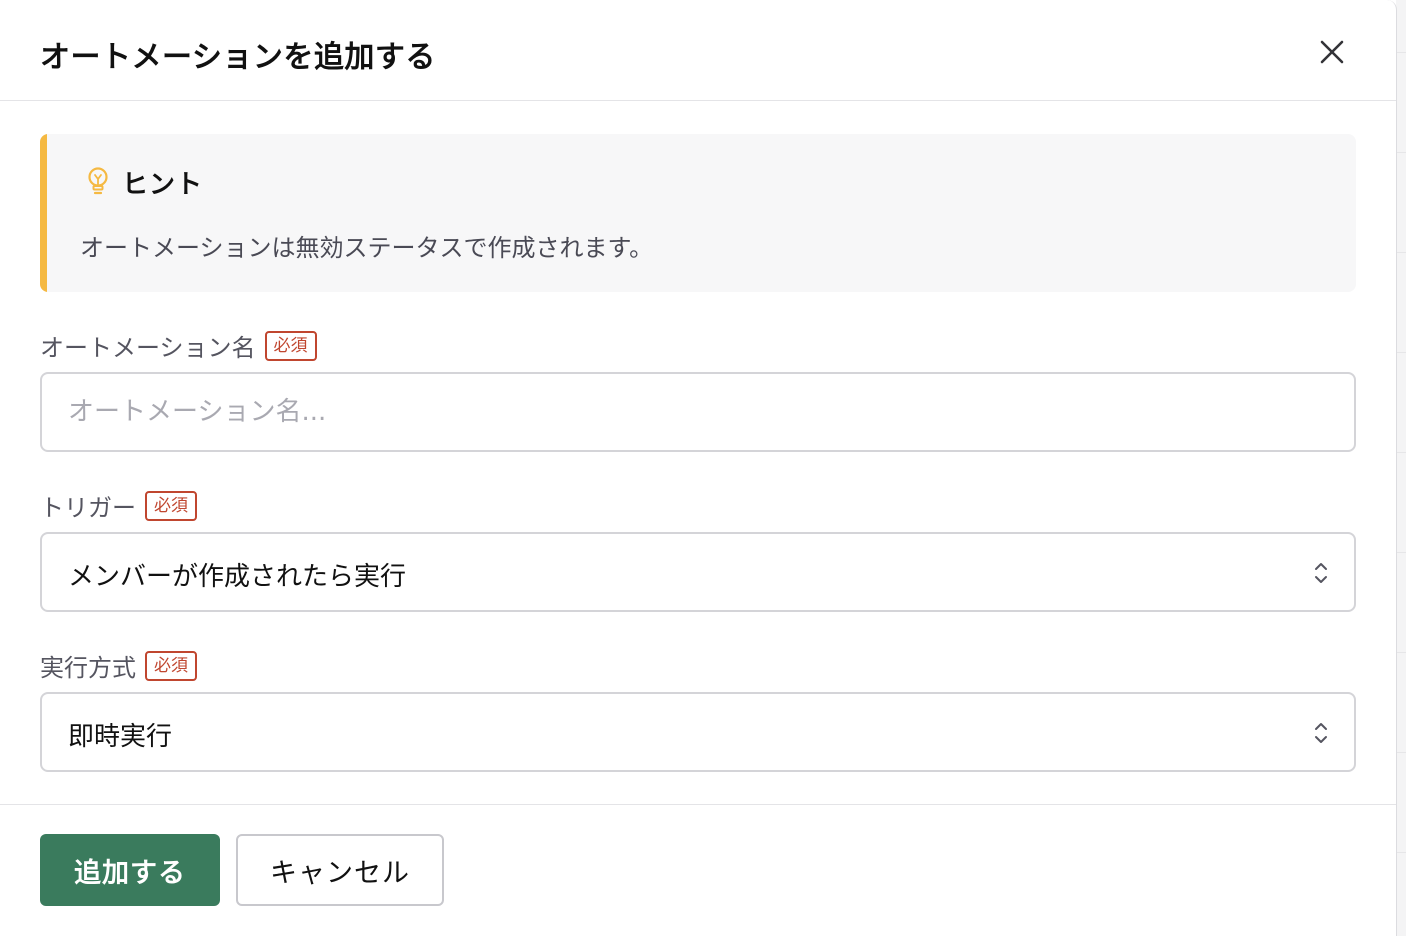 Image resolution: width=1406 pixels, height=936 pixels. I want to click on trigger-label: トリガー 必須, so click(118, 505).